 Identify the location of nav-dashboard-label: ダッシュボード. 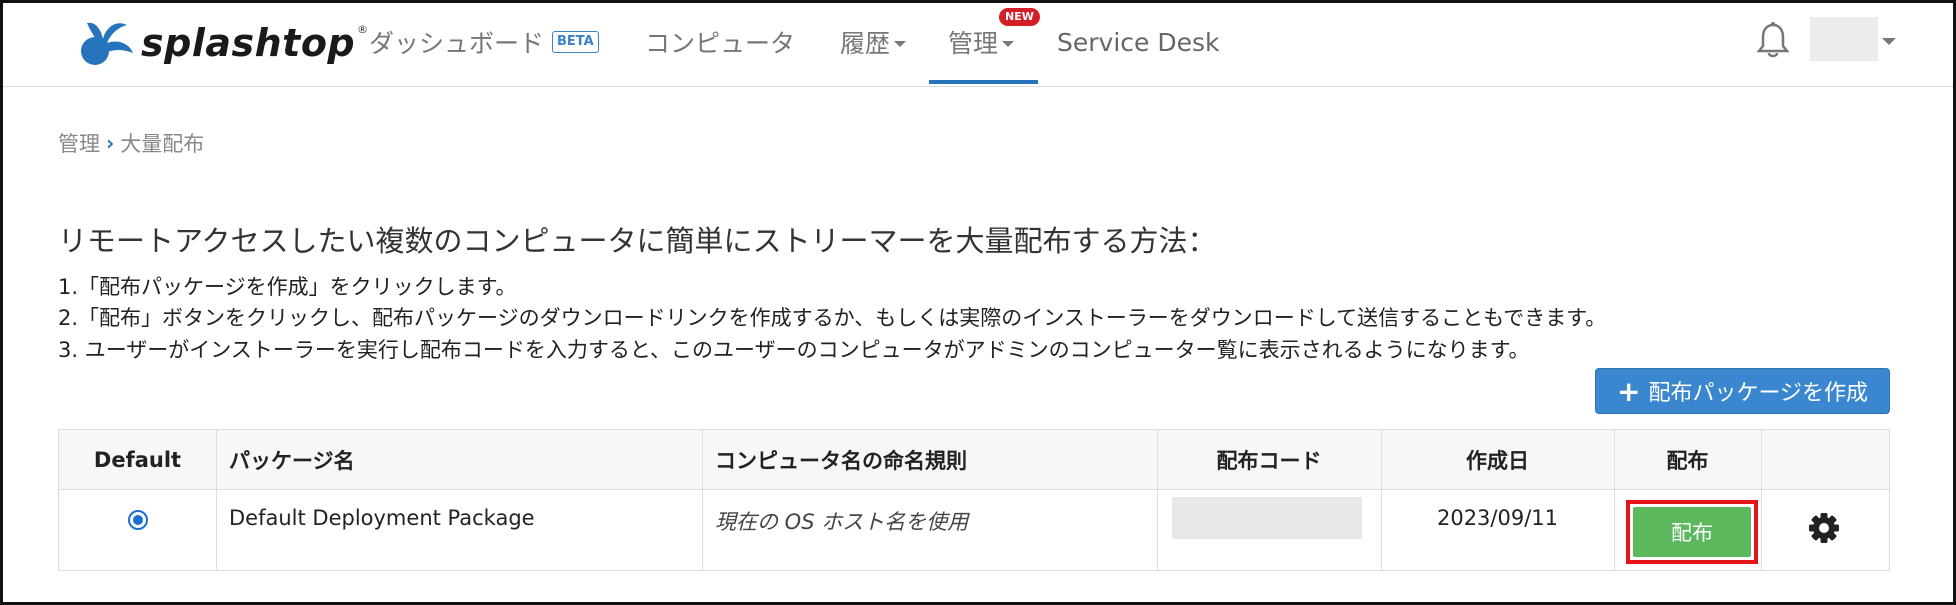
(457, 43).